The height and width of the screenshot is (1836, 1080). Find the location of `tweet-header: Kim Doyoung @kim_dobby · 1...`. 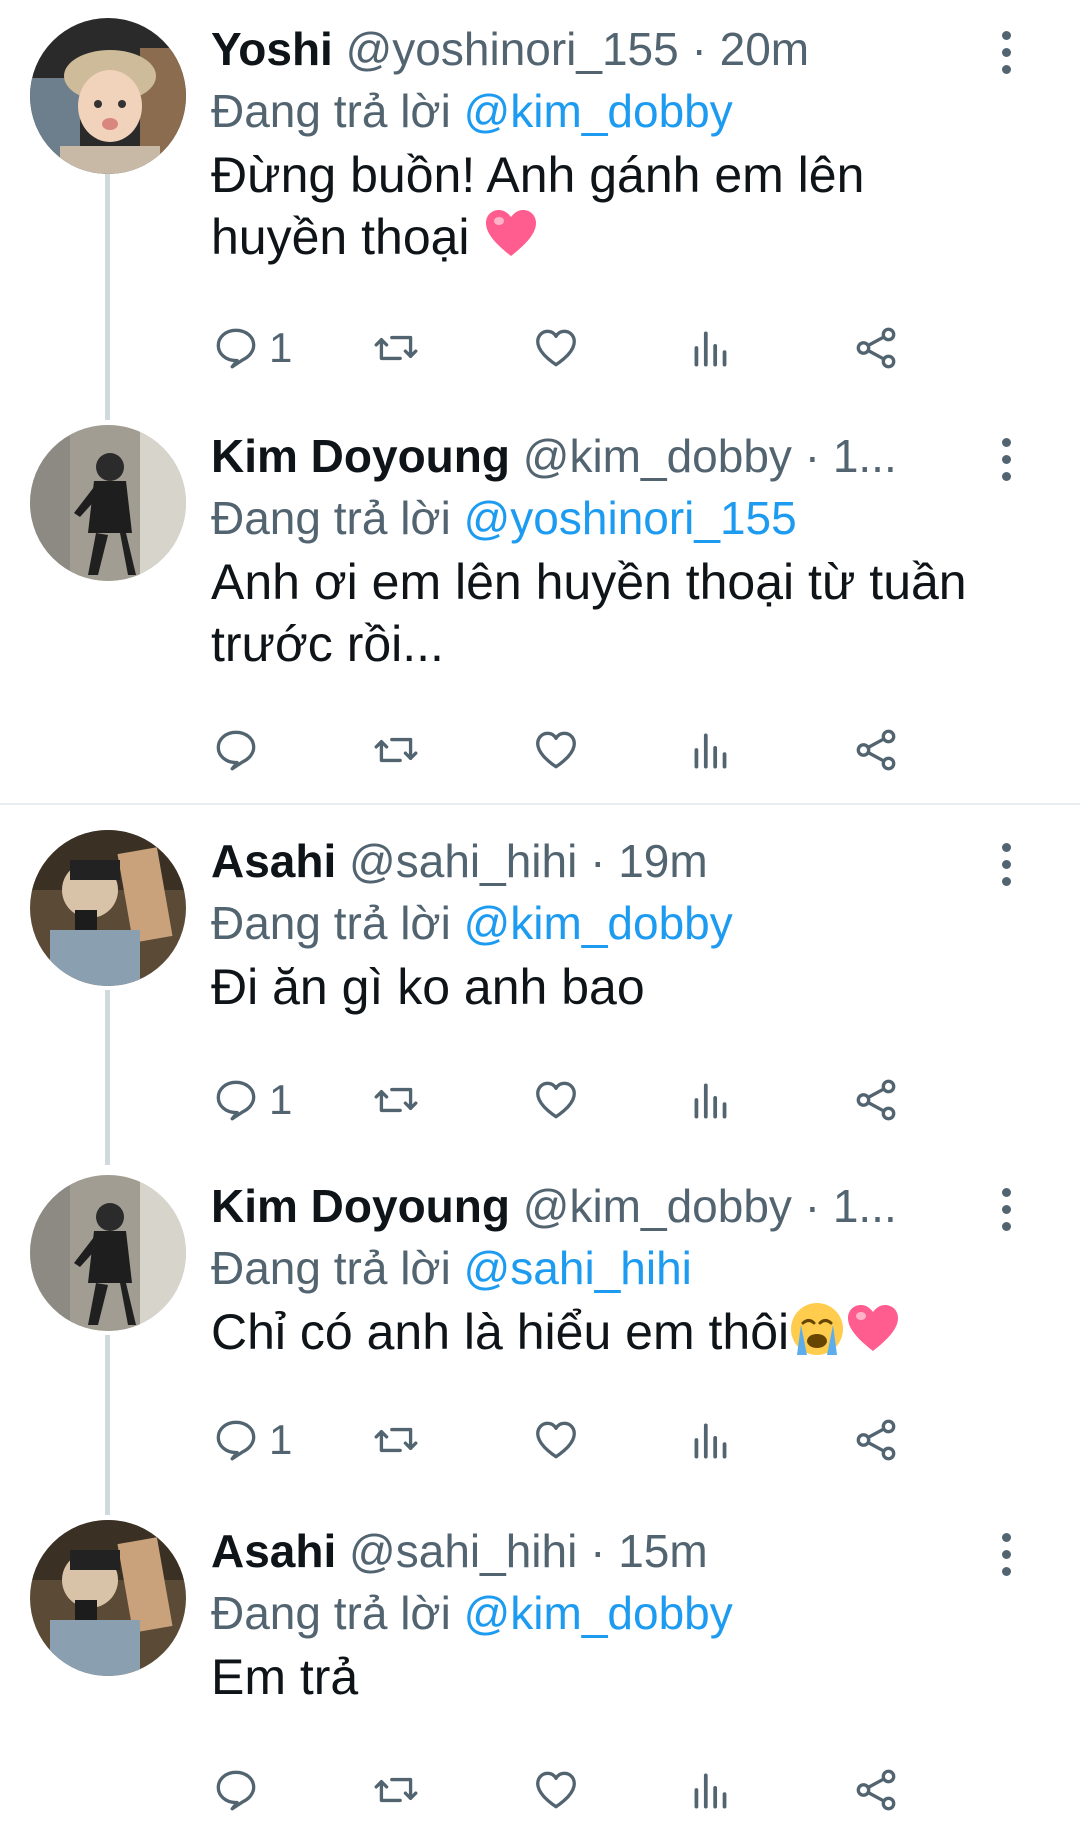

tweet-header: Kim Doyoung @kim_dobby · 1... is located at coordinates (615, 456).